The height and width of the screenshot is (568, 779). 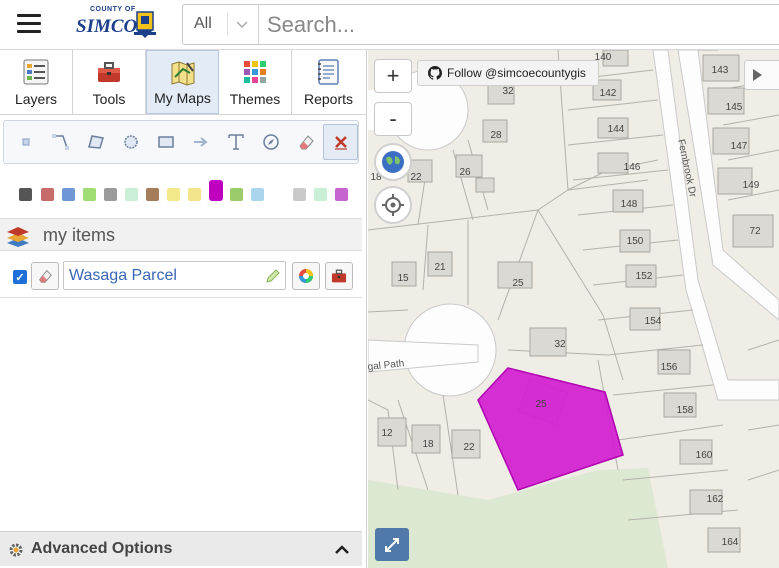 I want to click on zoom-out-button: -, so click(x=393, y=119).